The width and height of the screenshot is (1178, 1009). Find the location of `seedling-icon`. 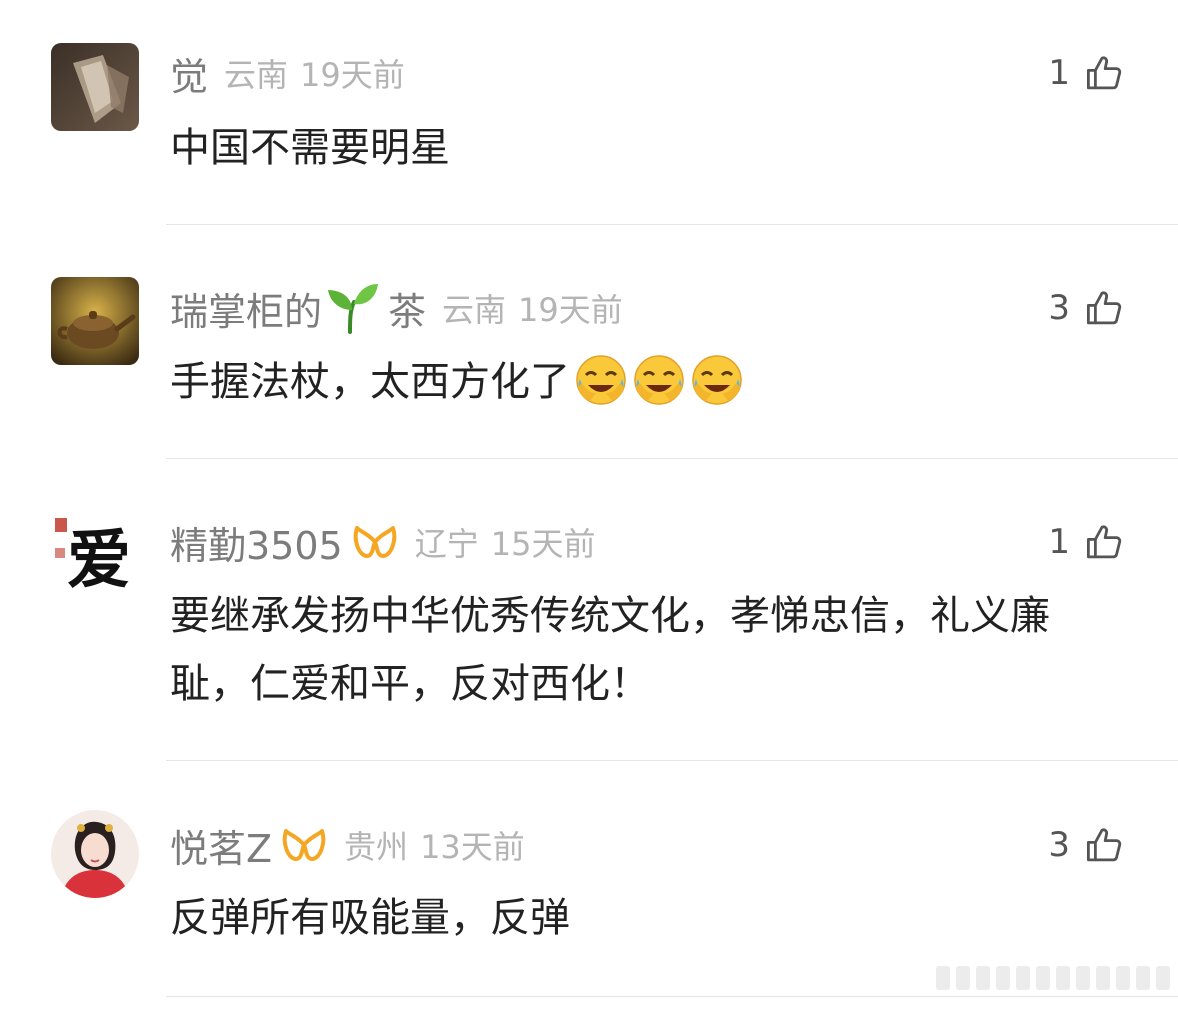

seedling-icon is located at coordinates (353, 309).